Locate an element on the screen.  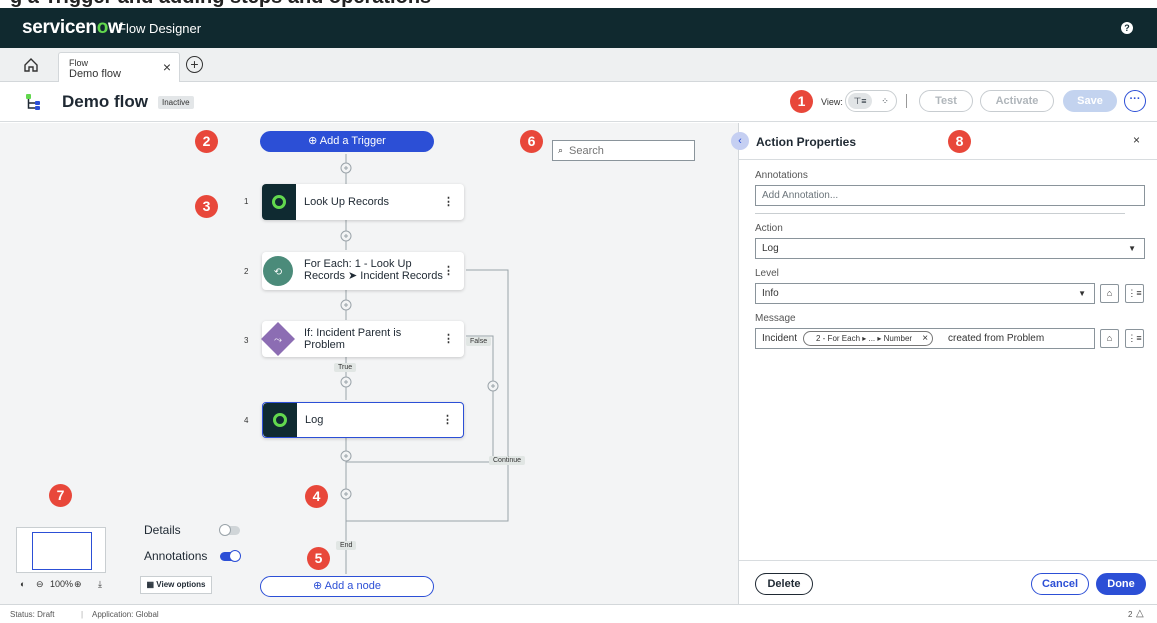
tab-bar: Flow Demo flow × + is located at coordinates (578, 65).